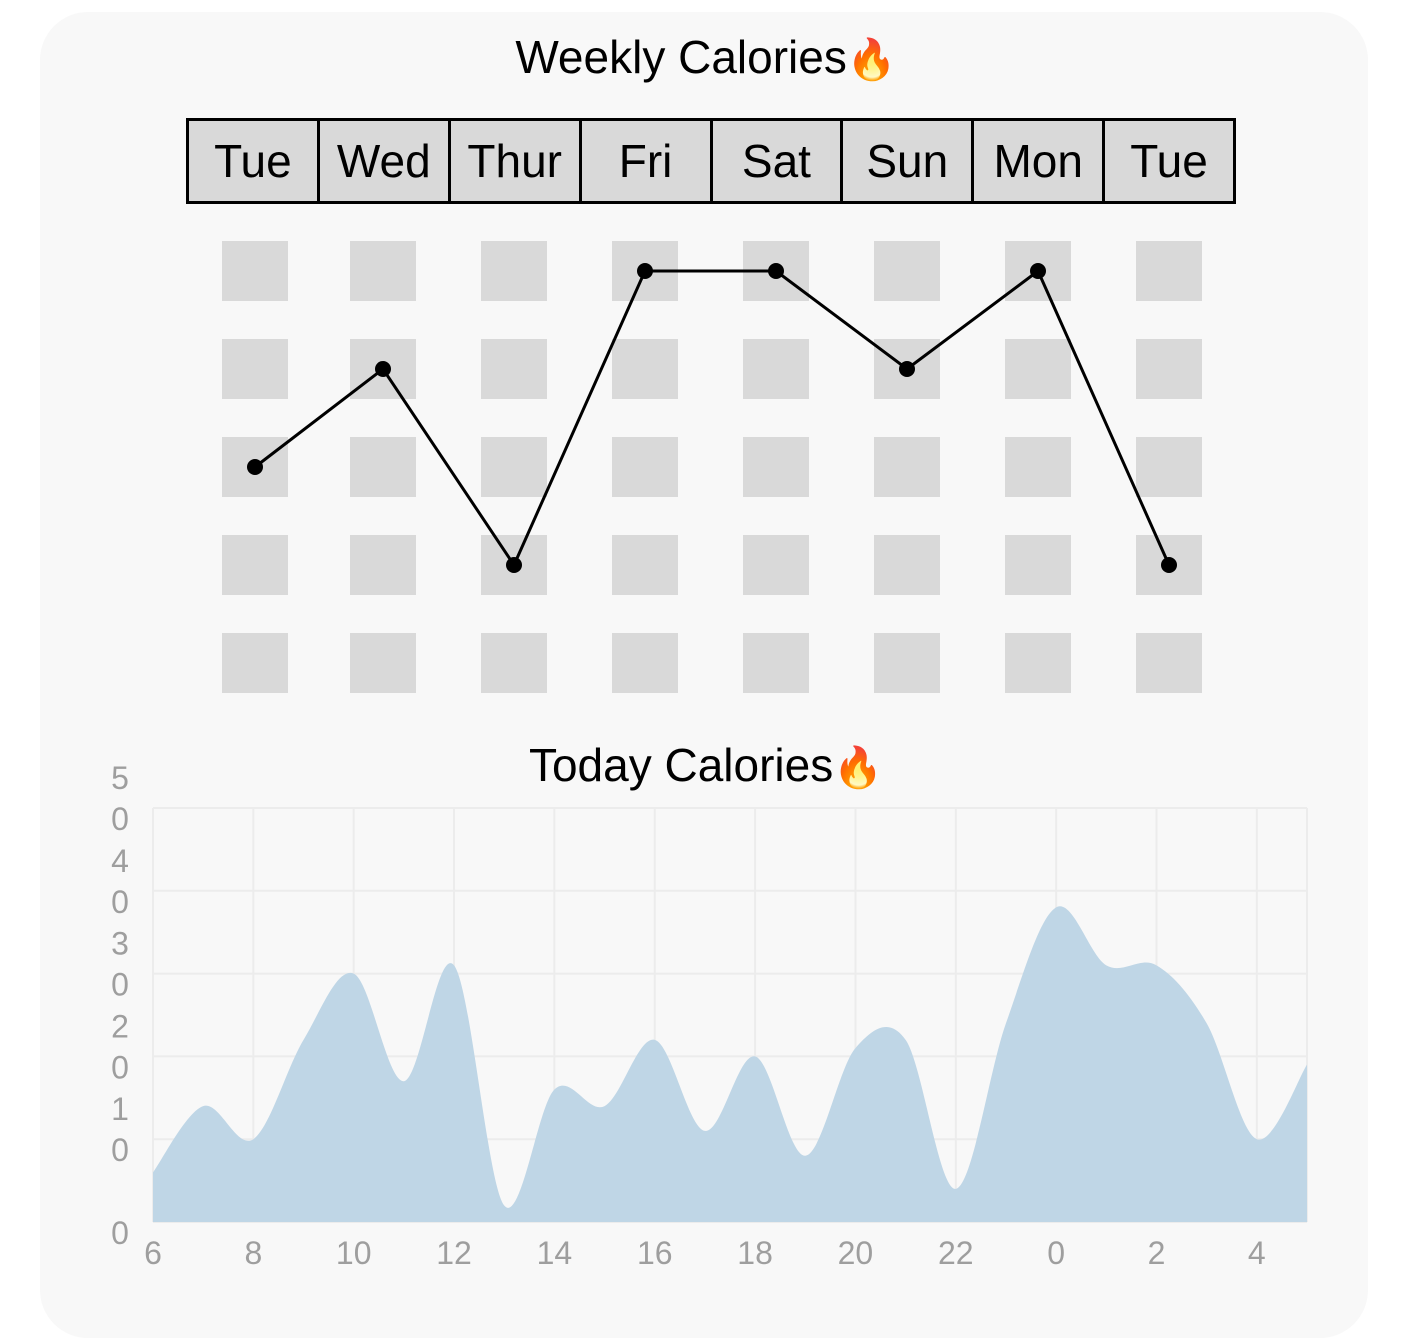 The width and height of the screenshot is (1412, 1340). What do you see at coordinates (253, 1253) in the screenshot?
I see `x-tick-label: 8` at bounding box center [253, 1253].